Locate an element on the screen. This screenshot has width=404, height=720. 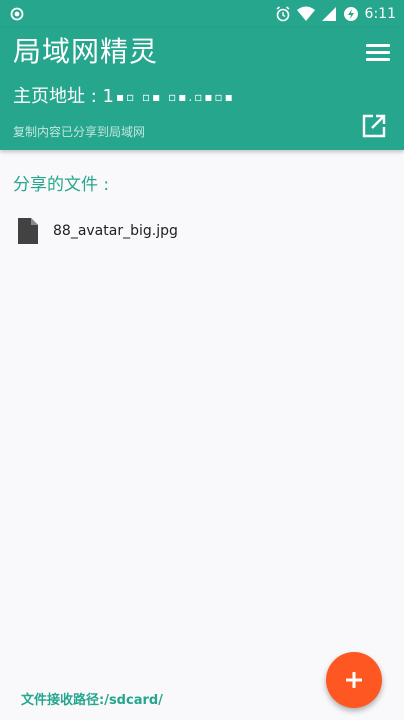
receive-path: 文件接收路径:/sdcard/ is located at coordinates (92, 700).